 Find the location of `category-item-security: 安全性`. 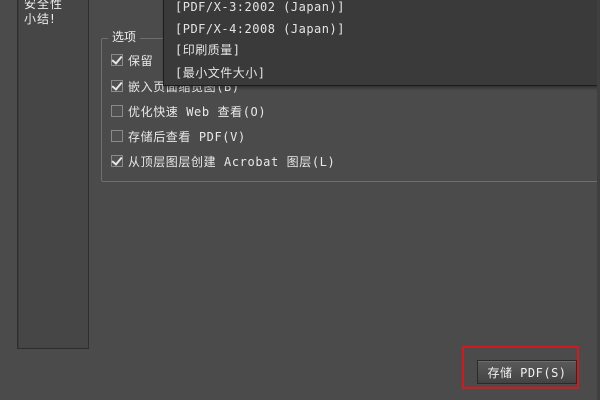

category-item-security: 安全性 is located at coordinates (43, 5).